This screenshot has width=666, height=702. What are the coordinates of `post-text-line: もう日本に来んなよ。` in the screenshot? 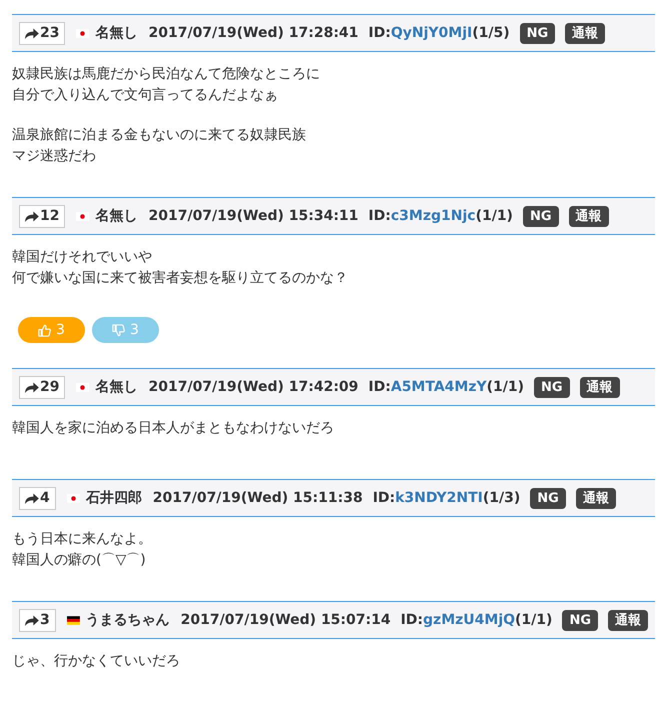 It's located at (82, 539).